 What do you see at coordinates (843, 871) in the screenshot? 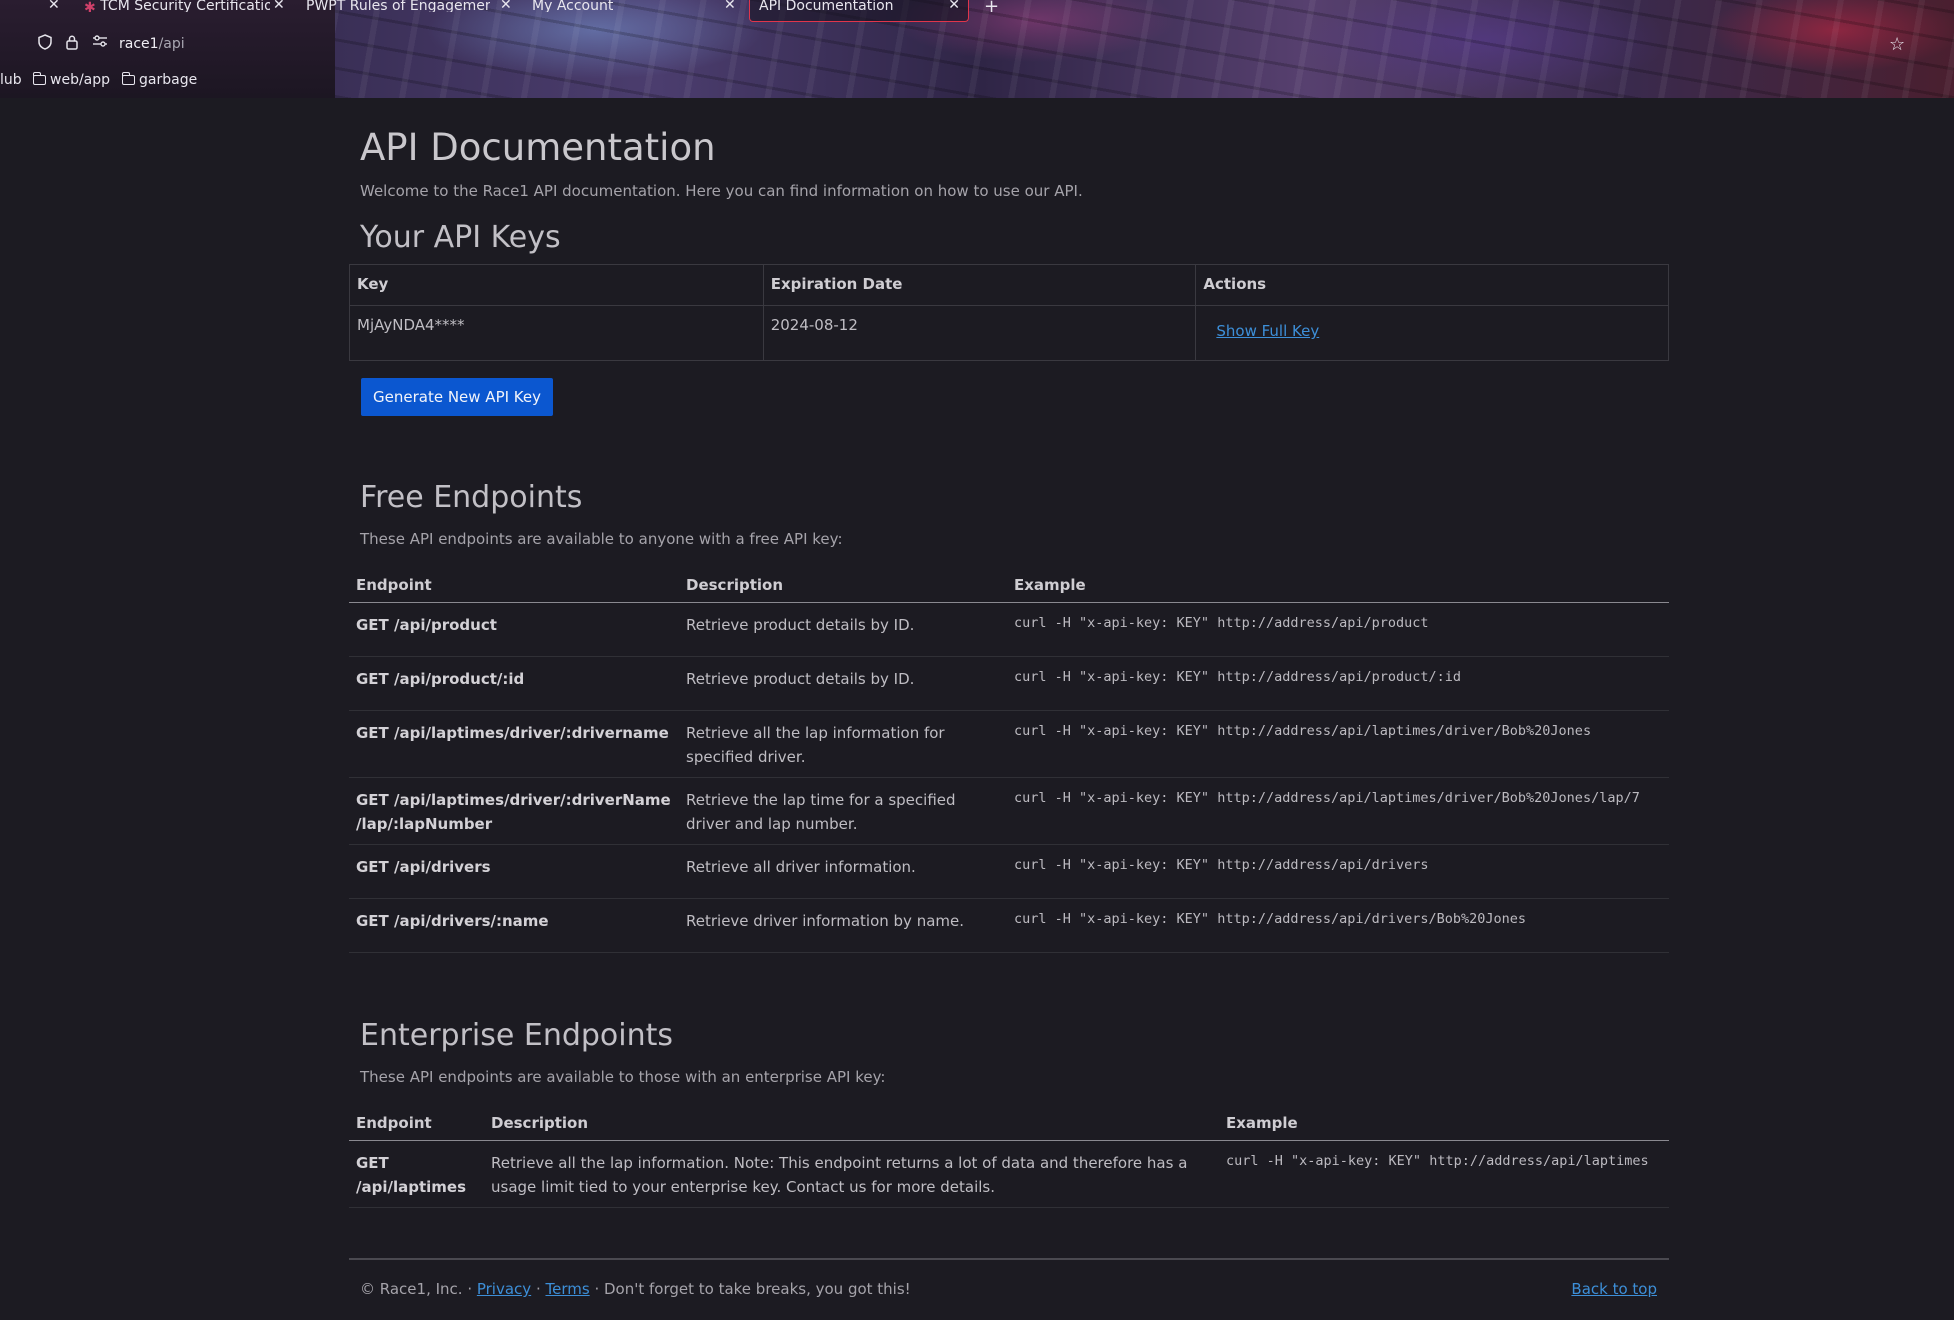
I see `endpoint-description: Retrieve all driver information.` at bounding box center [843, 871].